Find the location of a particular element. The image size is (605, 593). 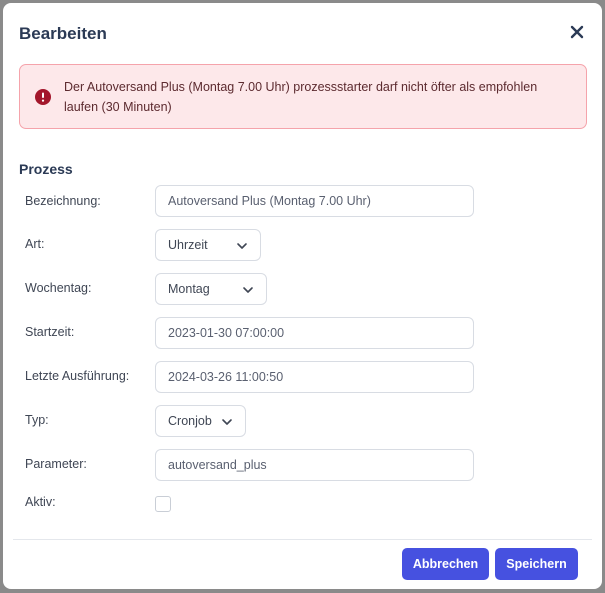

art-select: Uhrzeit is located at coordinates (208, 245).